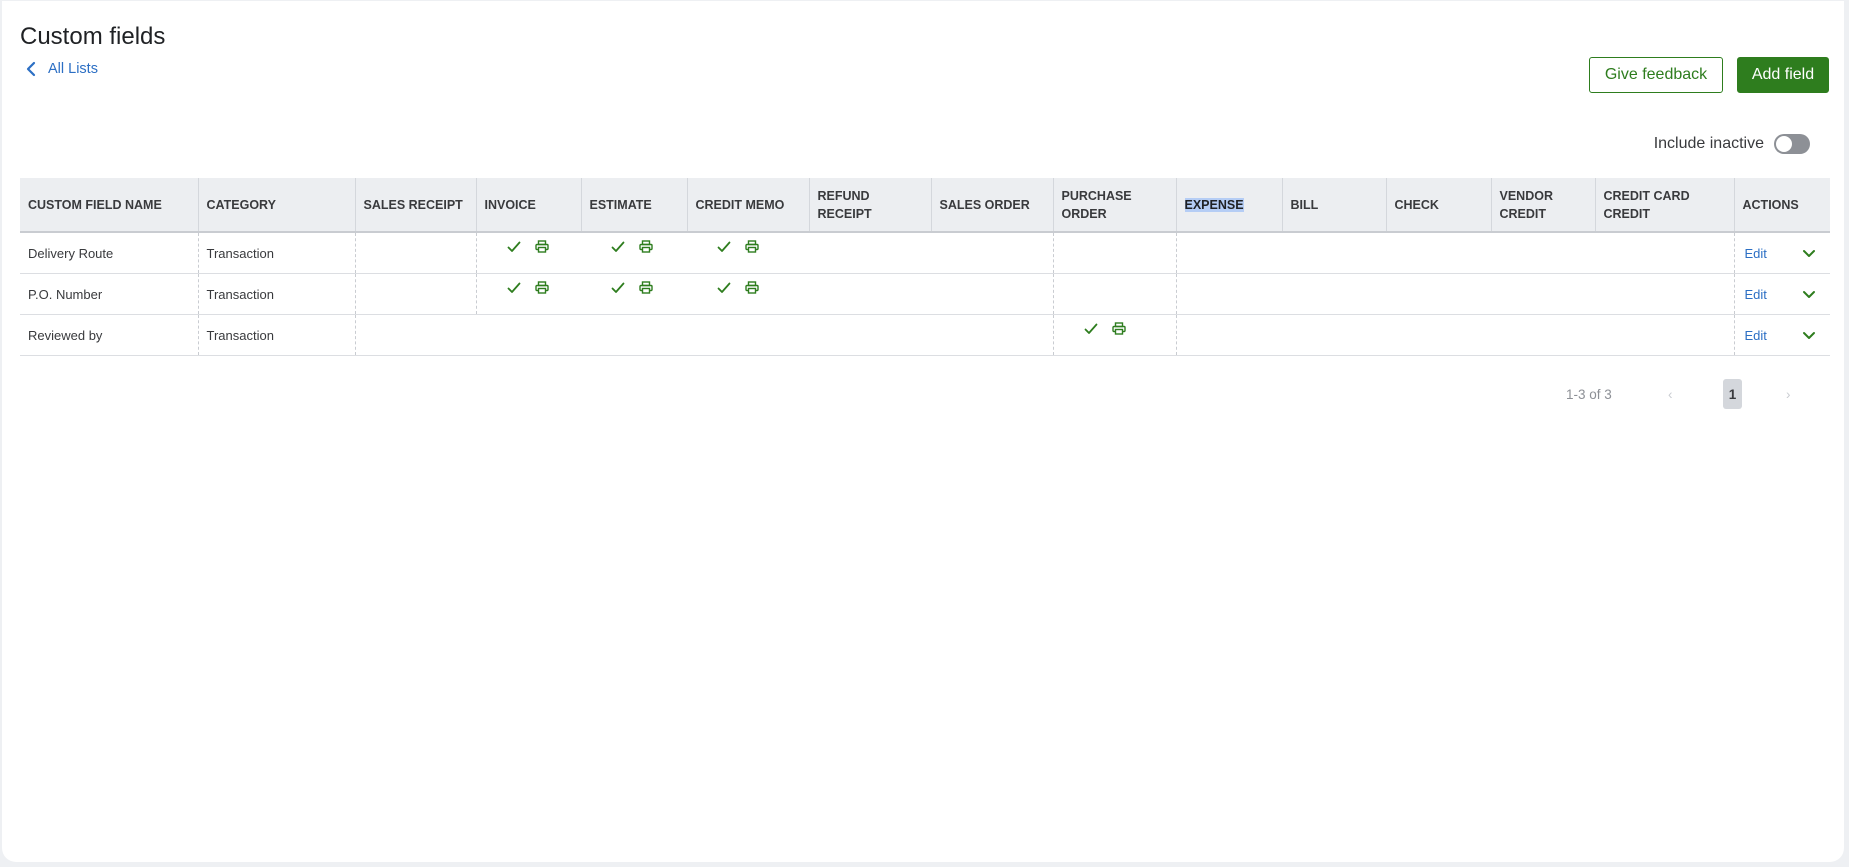  I want to click on include-inactive-toggle, so click(1792, 144).